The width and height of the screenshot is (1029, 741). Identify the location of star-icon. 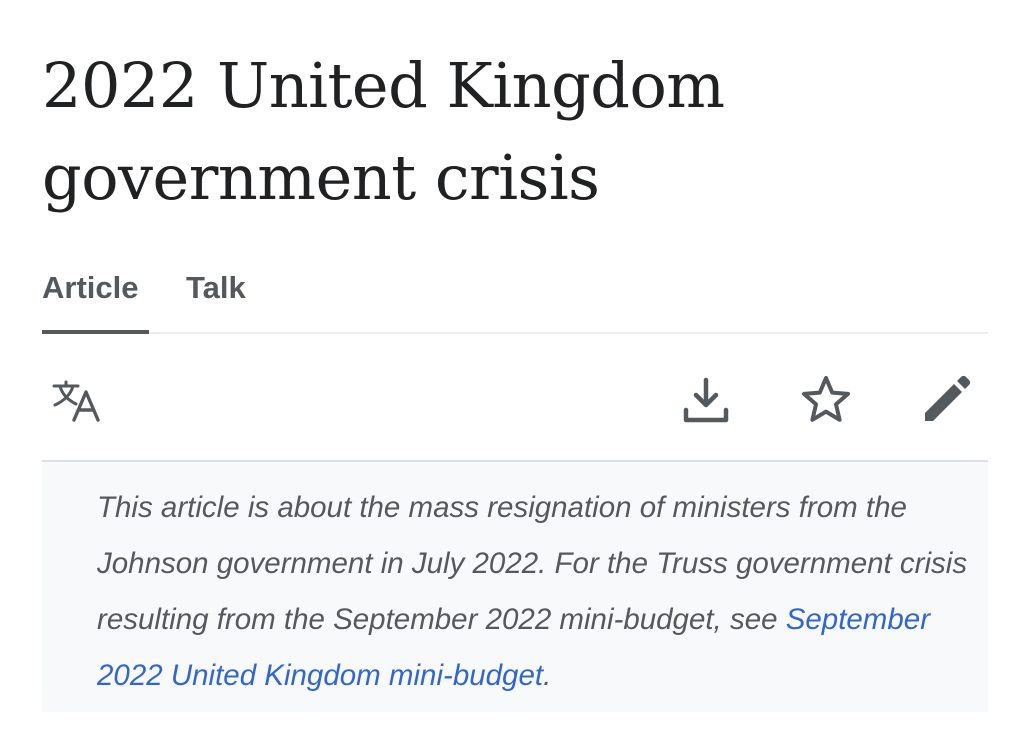
(826, 400).